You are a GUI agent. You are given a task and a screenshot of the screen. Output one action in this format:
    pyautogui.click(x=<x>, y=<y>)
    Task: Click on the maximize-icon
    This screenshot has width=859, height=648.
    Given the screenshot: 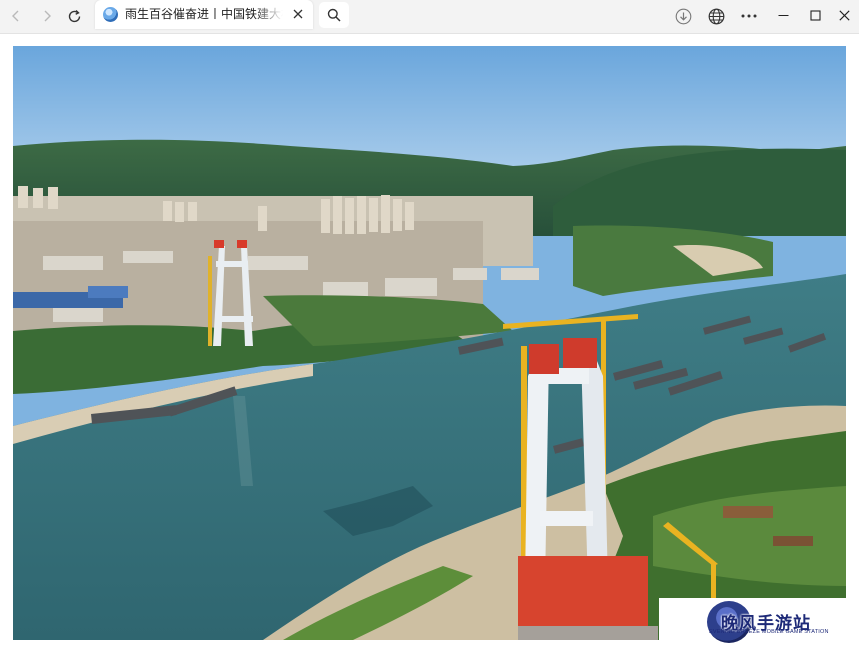 What is the action you would take?
    pyautogui.click(x=815, y=15)
    